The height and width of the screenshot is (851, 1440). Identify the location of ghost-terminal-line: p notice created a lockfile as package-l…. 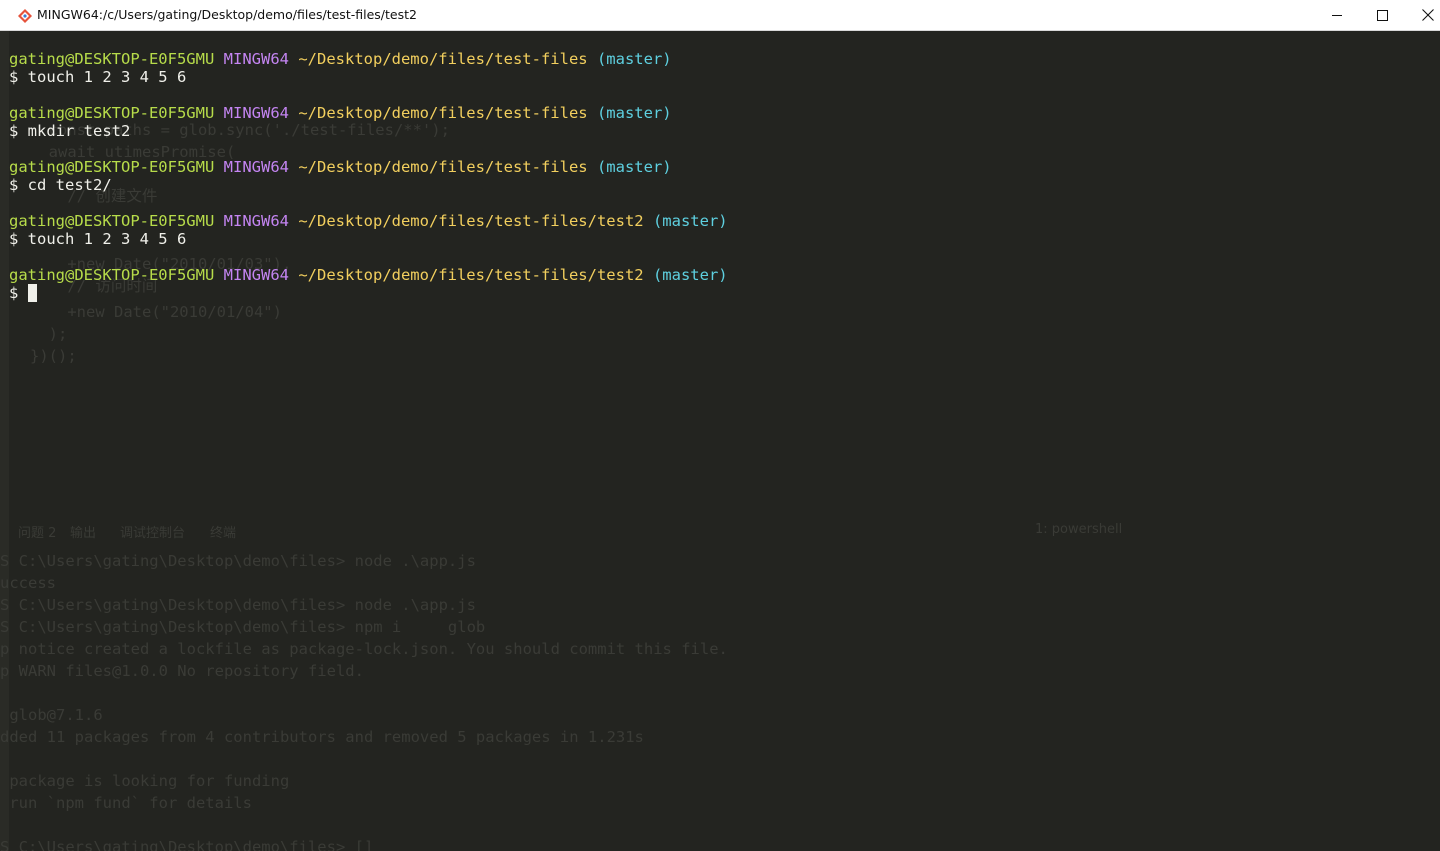
(364, 649).